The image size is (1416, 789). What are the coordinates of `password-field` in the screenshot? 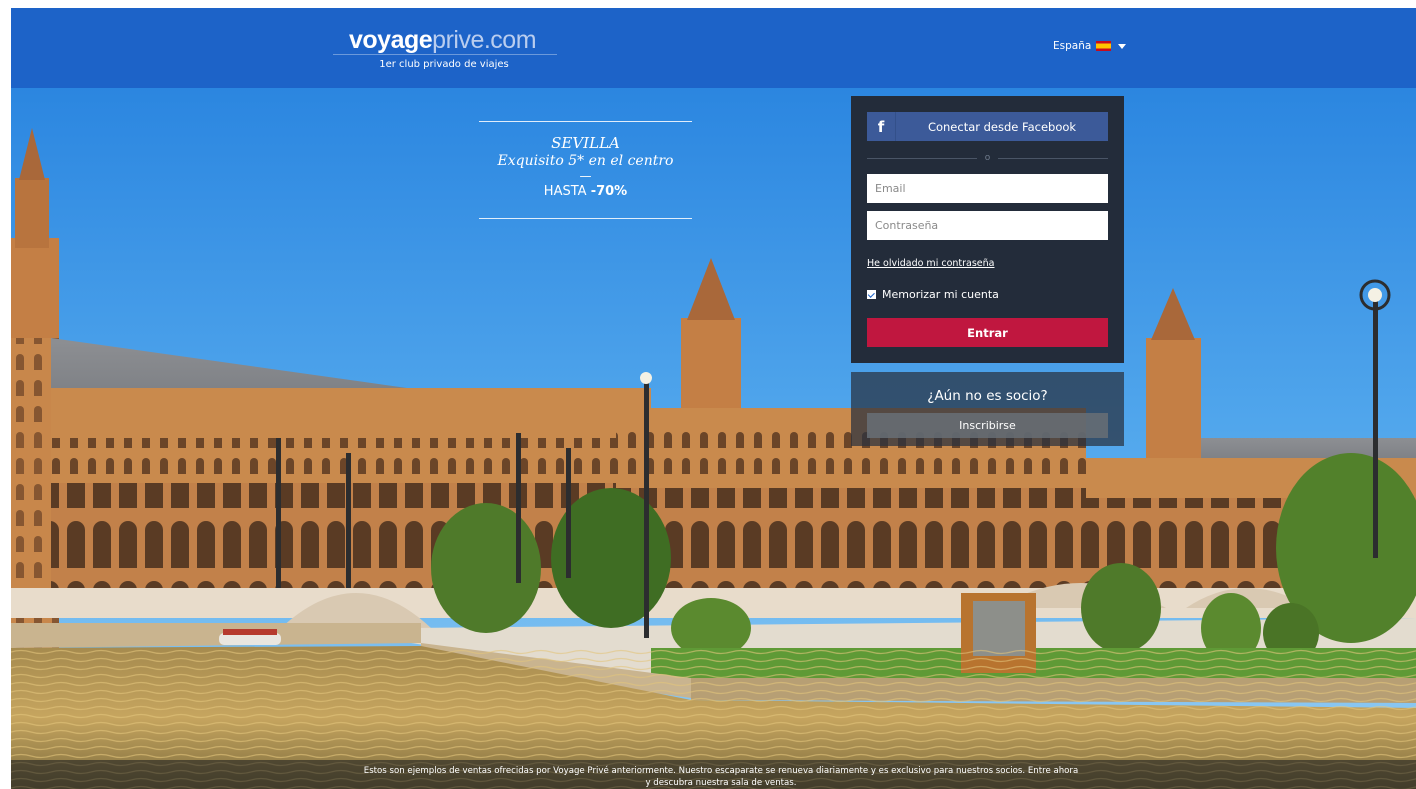 It's located at (987, 225).